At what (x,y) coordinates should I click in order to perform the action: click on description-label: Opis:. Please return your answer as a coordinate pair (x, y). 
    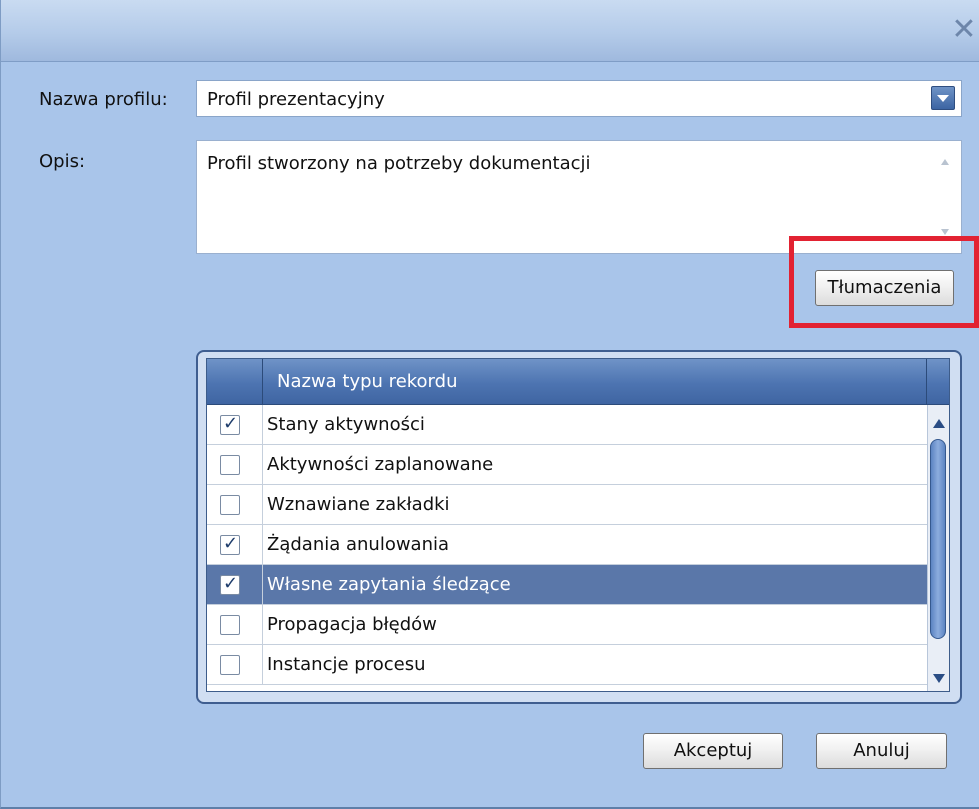
    Looking at the image, I should click on (62, 161).